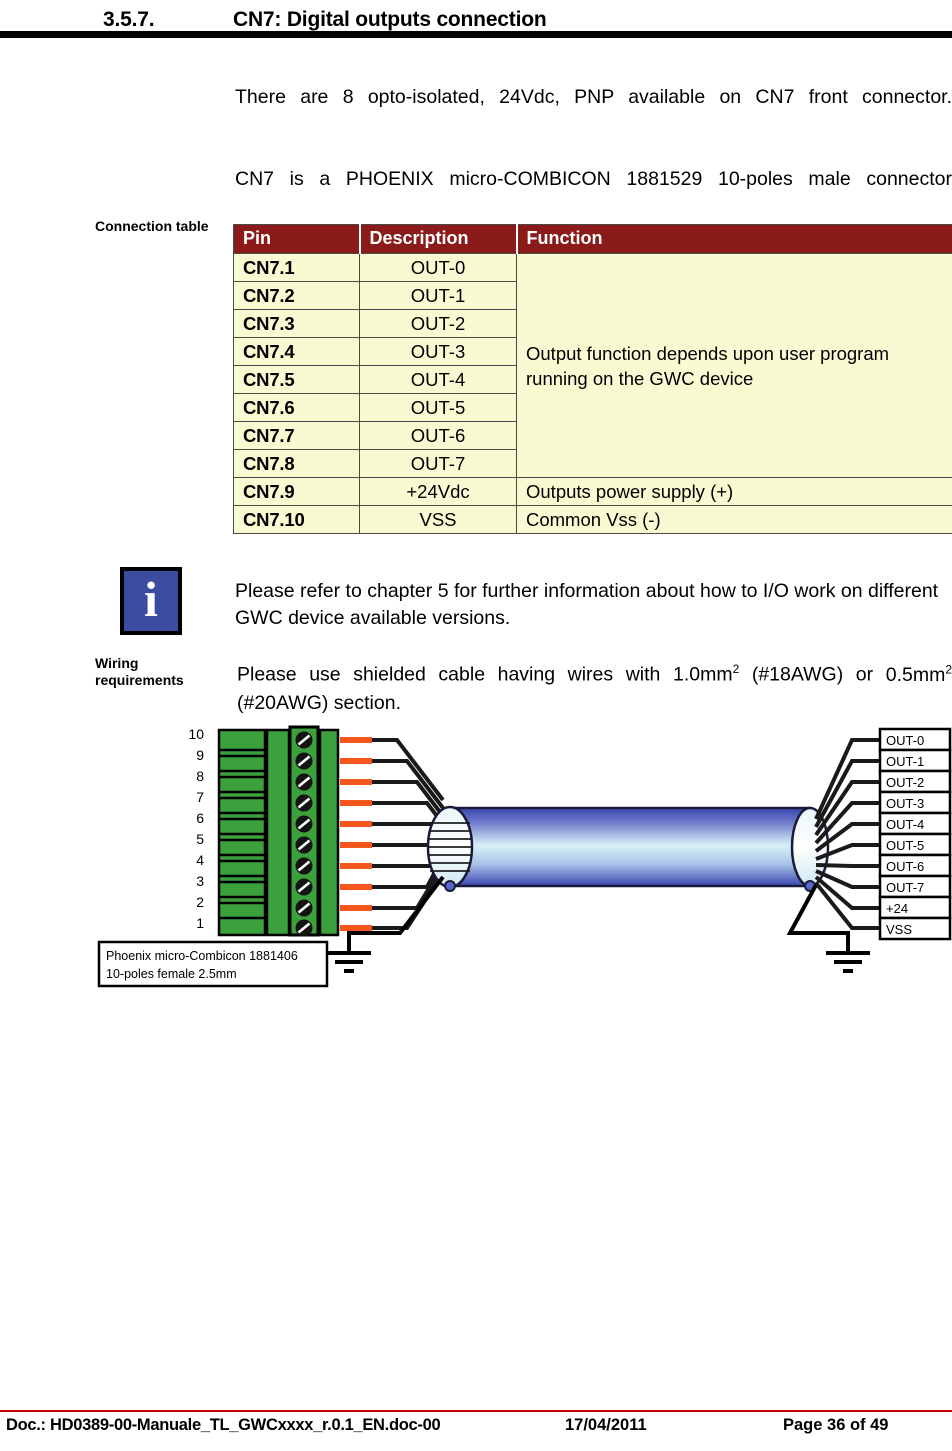  I want to click on signal-label: VSS, so click(899, 929).